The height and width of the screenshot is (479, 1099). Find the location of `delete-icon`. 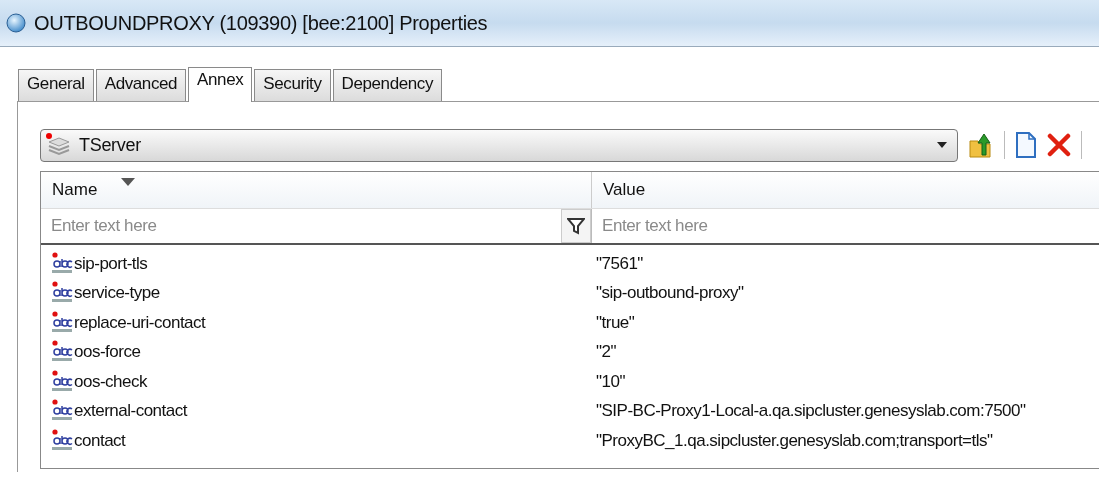

delete-icon is located at coordinates (1059, 145).